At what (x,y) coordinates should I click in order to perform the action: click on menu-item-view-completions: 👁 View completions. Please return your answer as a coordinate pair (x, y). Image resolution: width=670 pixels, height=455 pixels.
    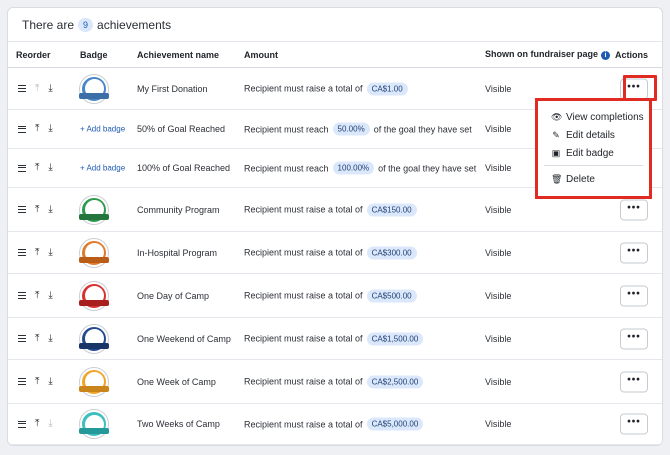
    Looking at the image, I should click on (593, 117).